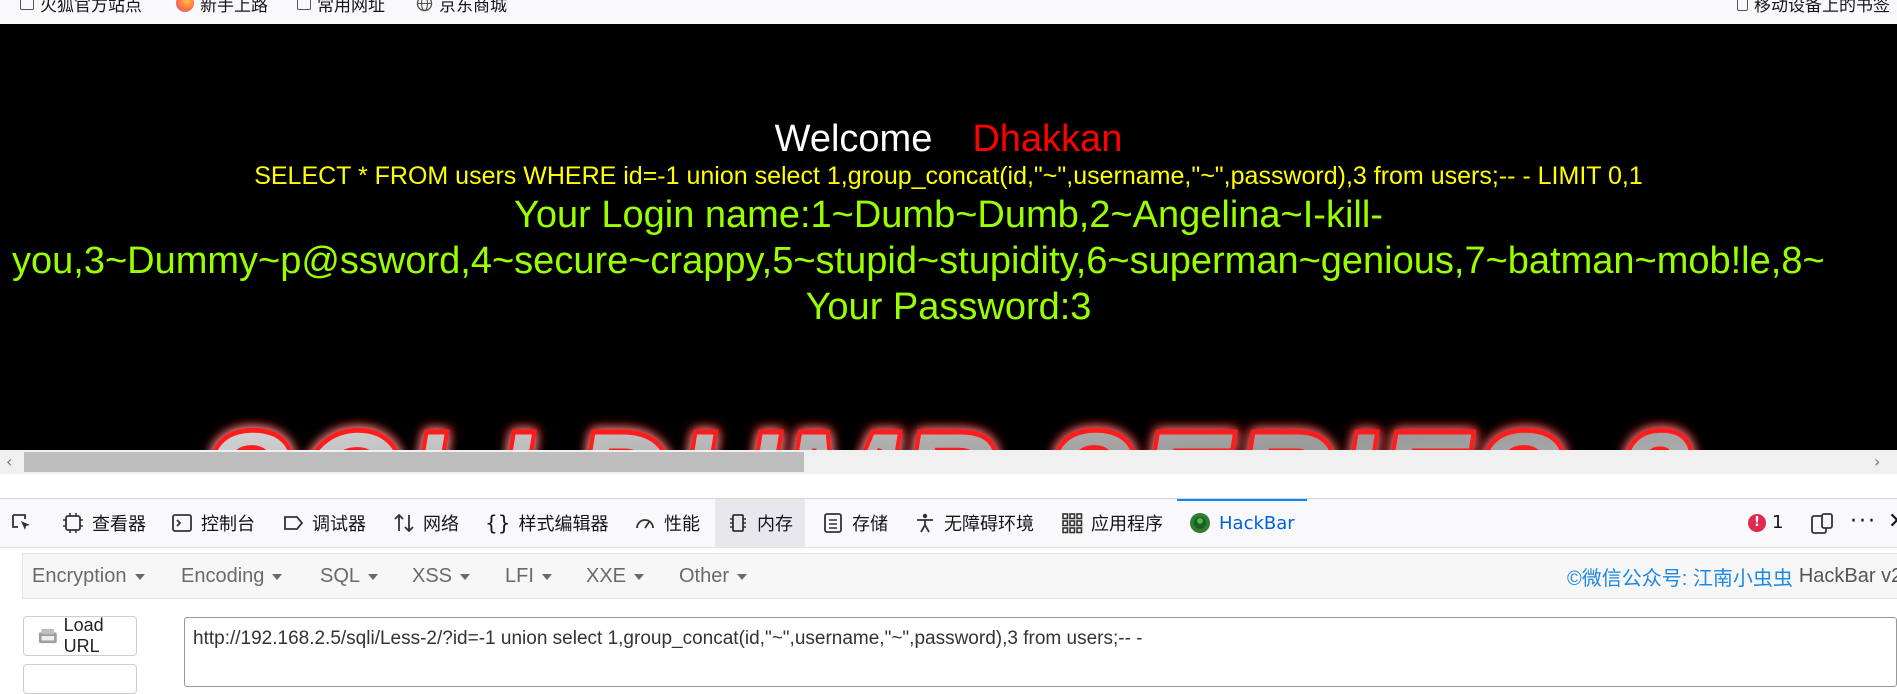 The image size is (1897, 694). What do you see at coordinates (80, 679) in the screenshot?
I see `split-url-button` at bounding box center [80, 679].